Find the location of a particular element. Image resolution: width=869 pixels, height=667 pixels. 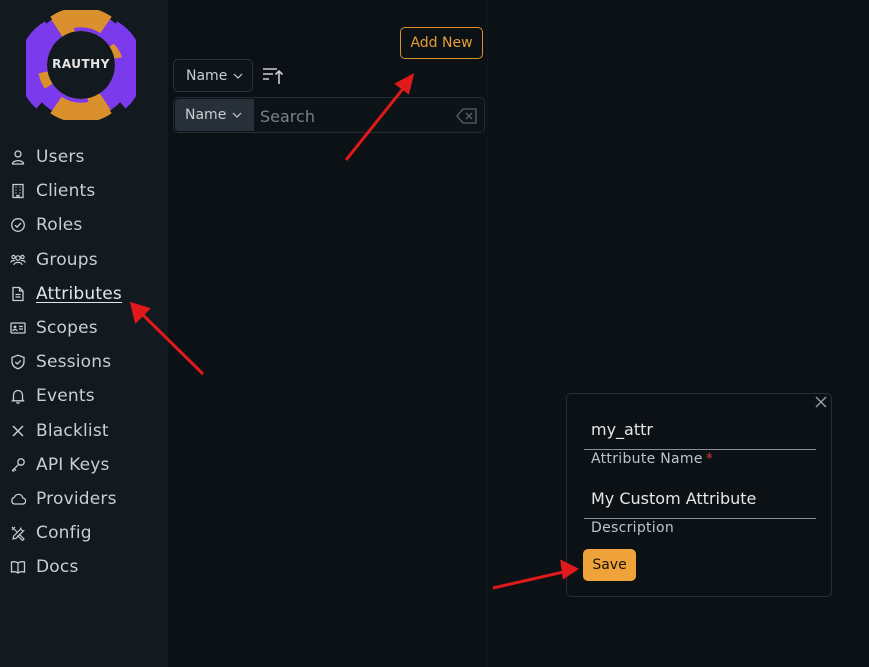

search-input is located at coordinates (355, 116).